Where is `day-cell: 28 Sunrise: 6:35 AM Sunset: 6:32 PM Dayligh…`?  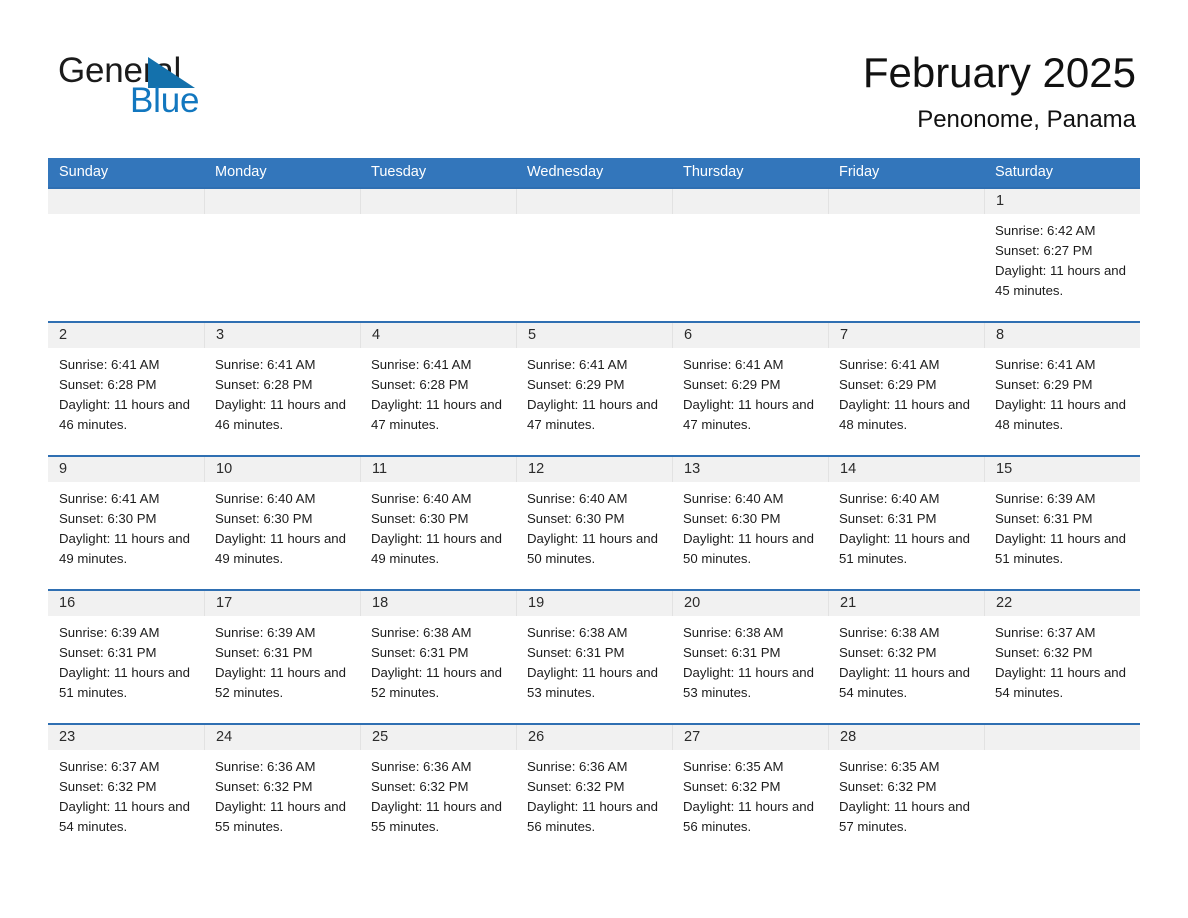 day-cell: 28 Sunrise: 6:35 AM Sunset: 6:32 PM Dayligh… is located at coordinates (906, 791).